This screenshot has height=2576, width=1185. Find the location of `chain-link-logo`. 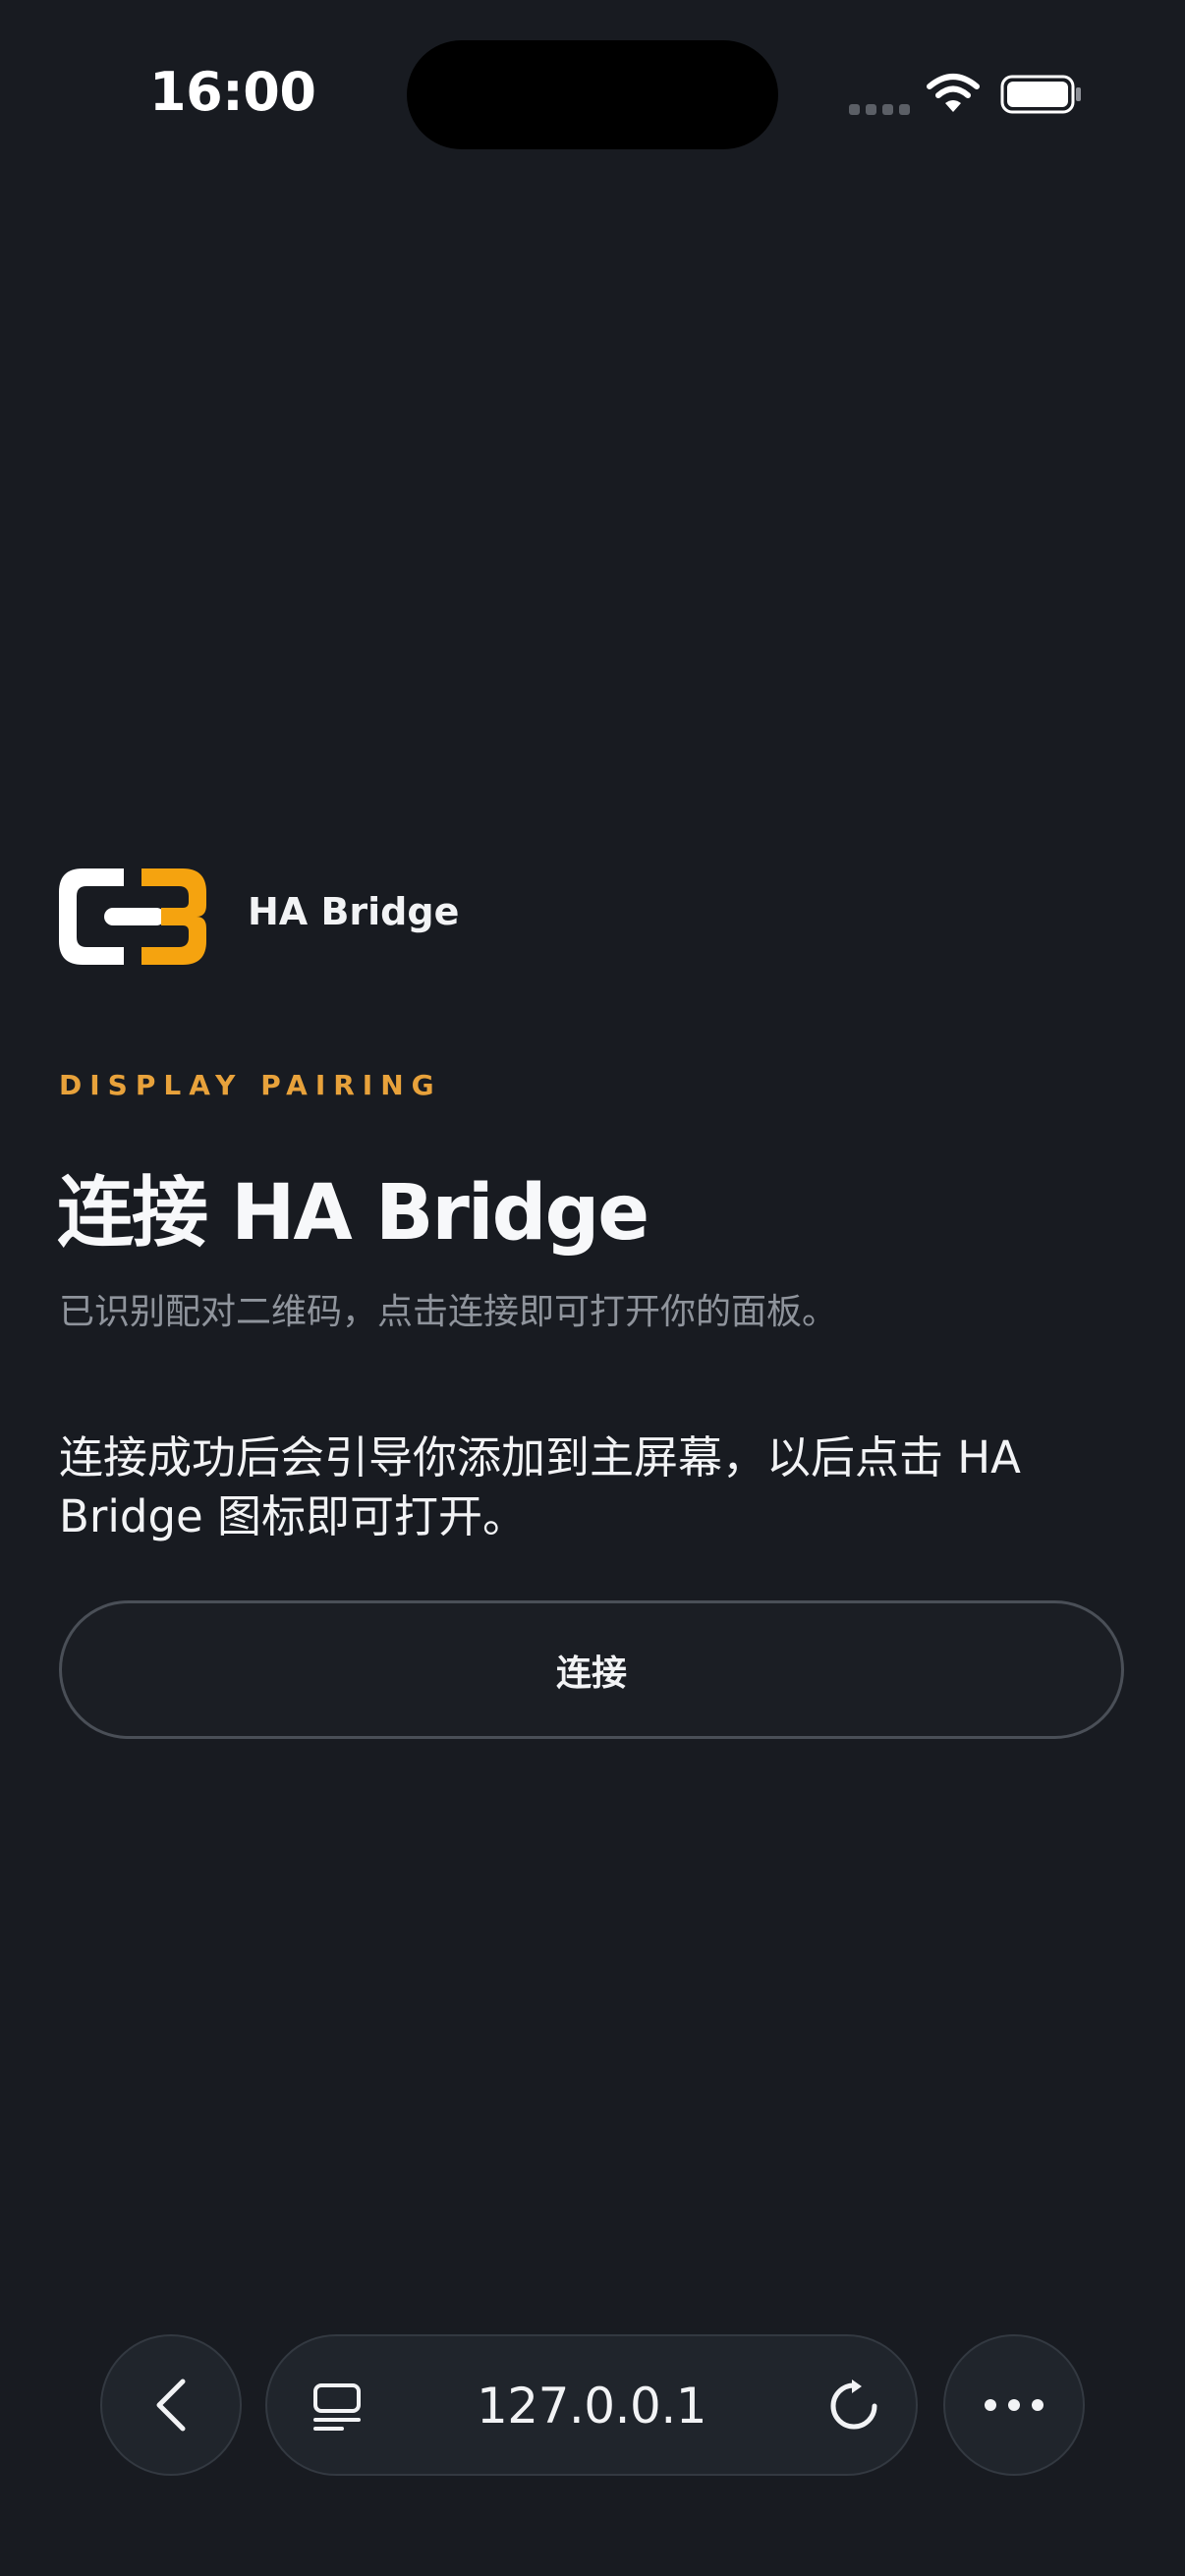

chain-link-logo is located at coordinates (133, 916).